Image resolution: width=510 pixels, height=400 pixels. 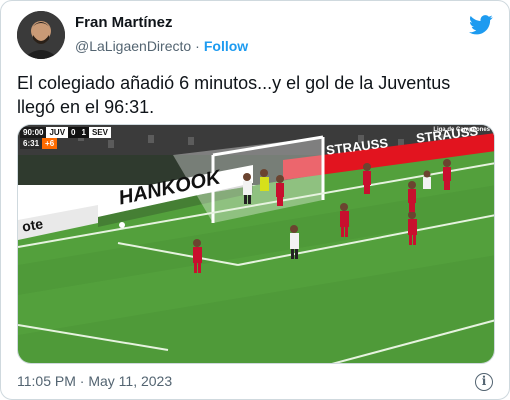 I want to click on scoreboard: 90:00 JUV 0 1 SEV, so click(x=65, y=132).